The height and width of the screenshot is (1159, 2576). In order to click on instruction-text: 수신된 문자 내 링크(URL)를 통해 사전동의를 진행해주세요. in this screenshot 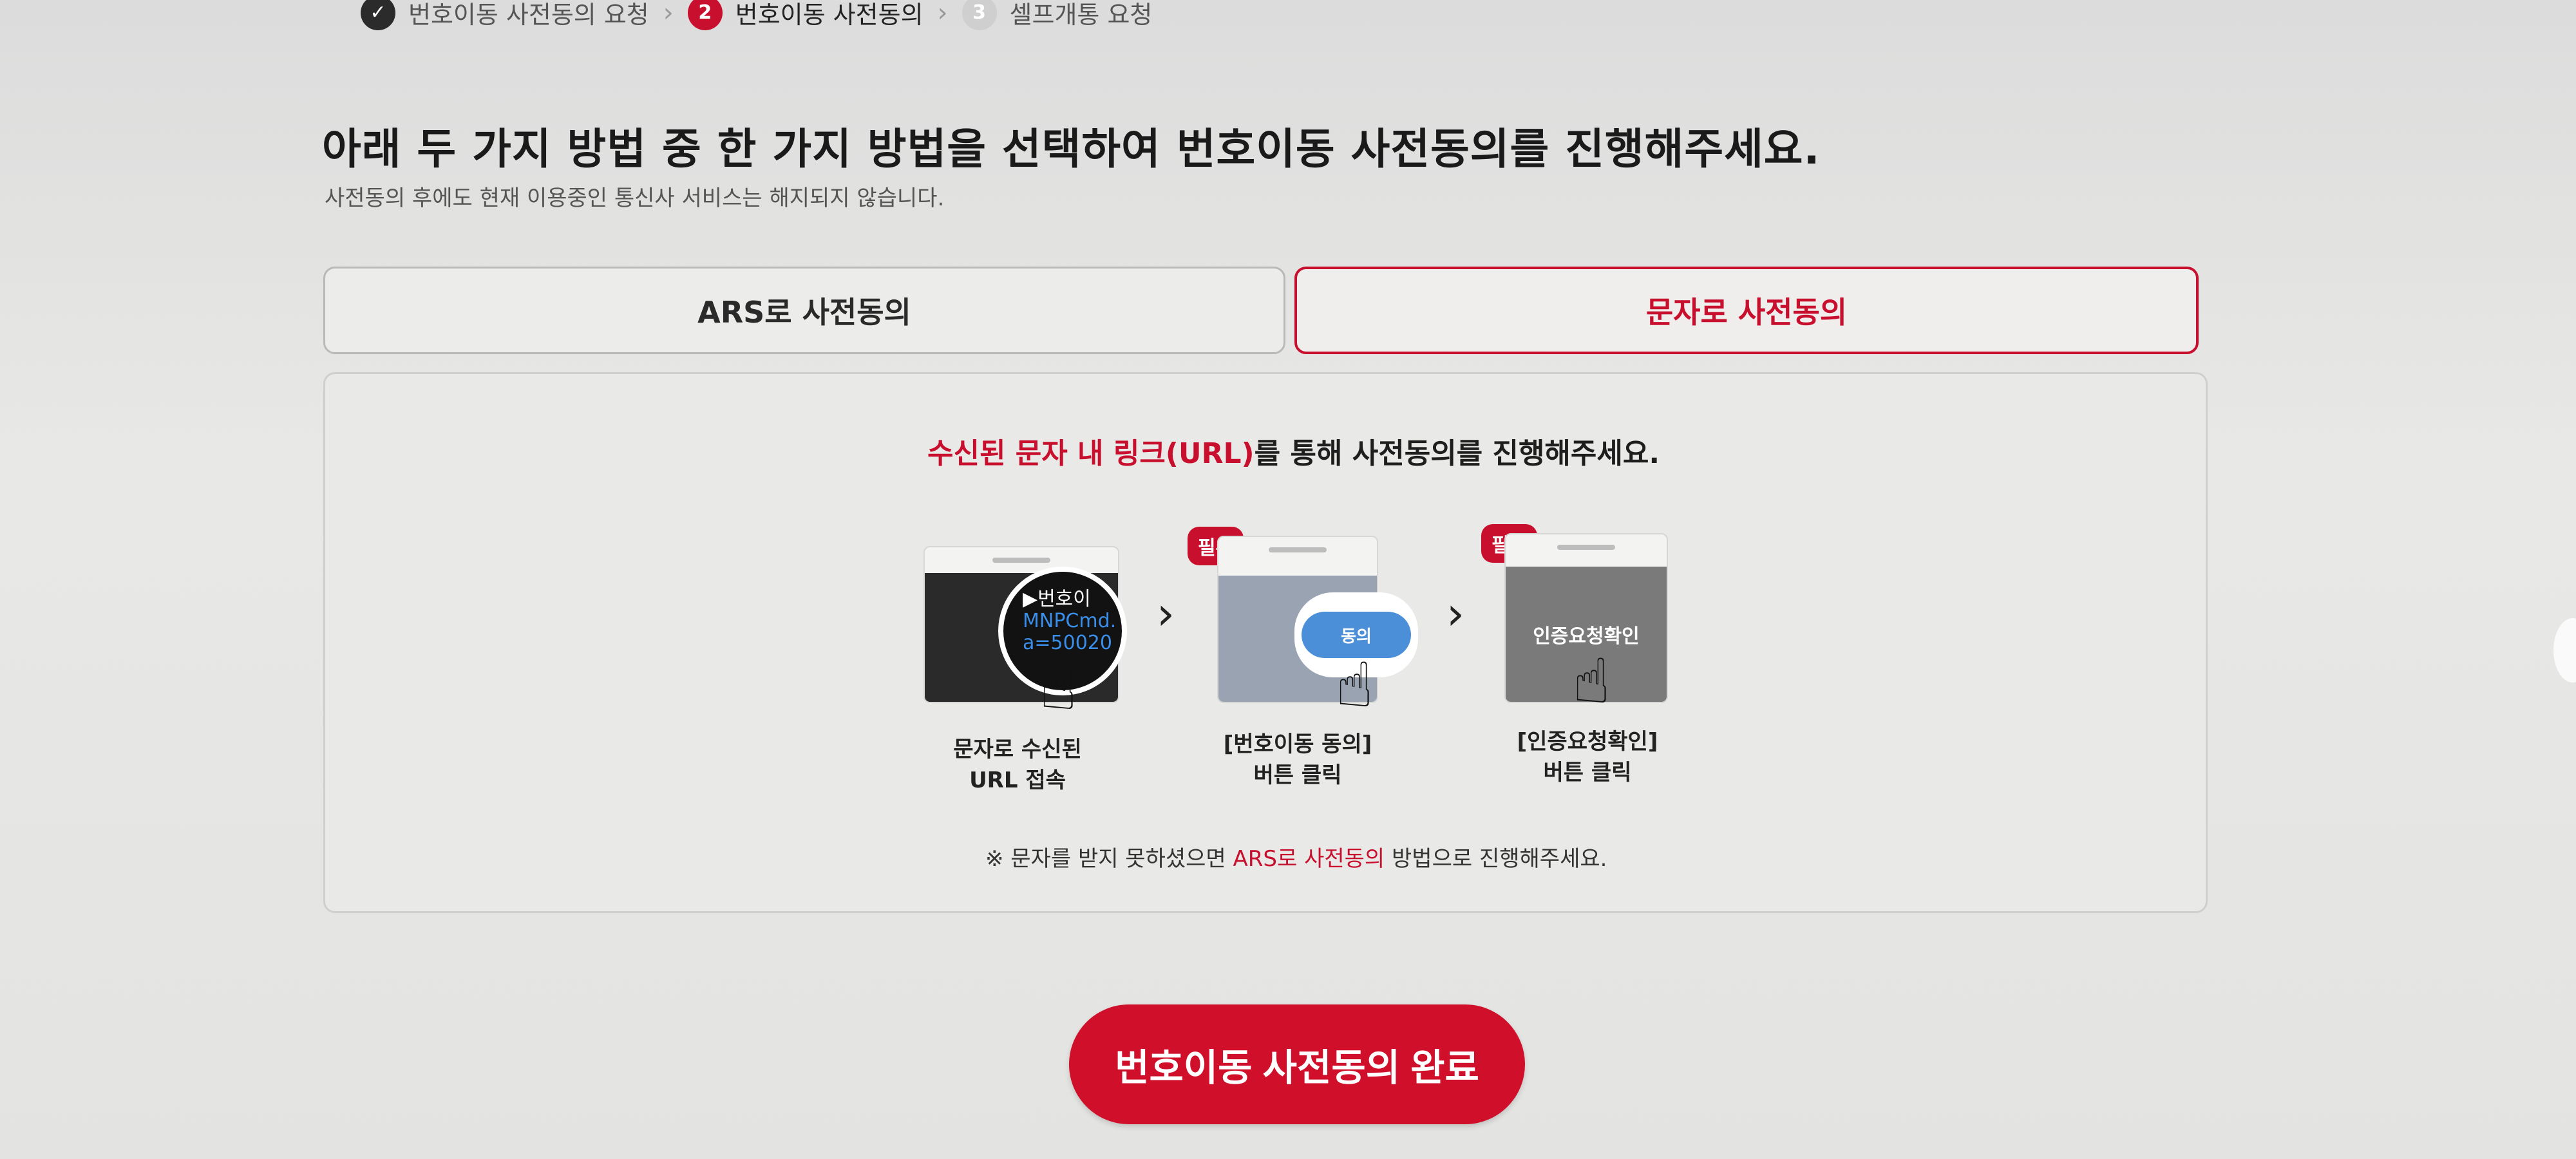, I will do `click(1293, 450)`.